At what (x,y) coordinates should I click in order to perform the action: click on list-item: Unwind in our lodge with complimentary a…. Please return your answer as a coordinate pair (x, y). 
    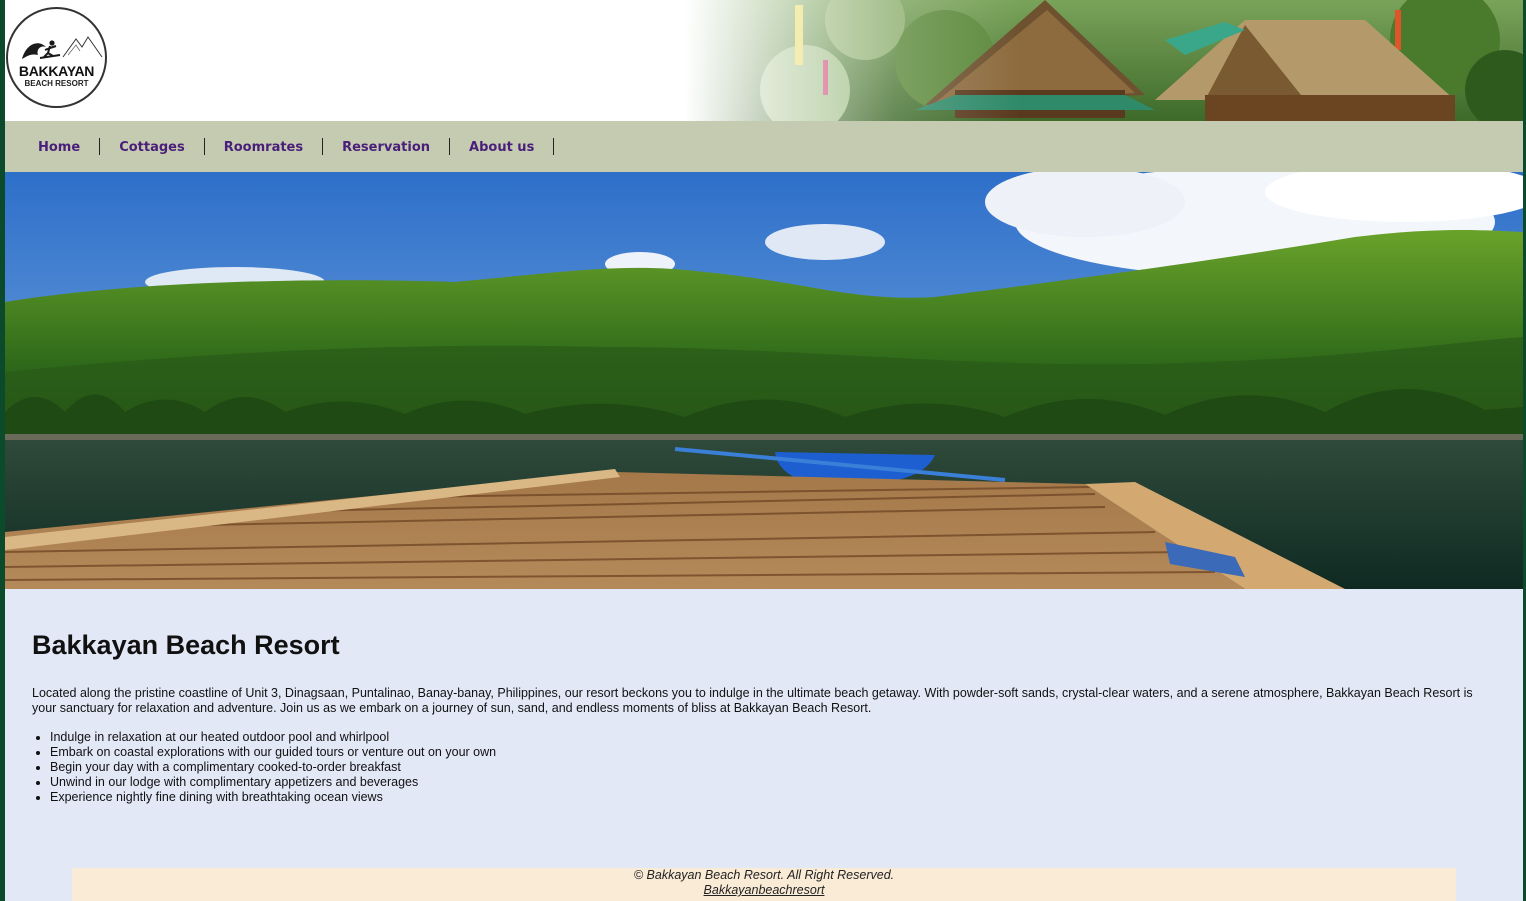
    Looking at the image, I should click on (766, 782).